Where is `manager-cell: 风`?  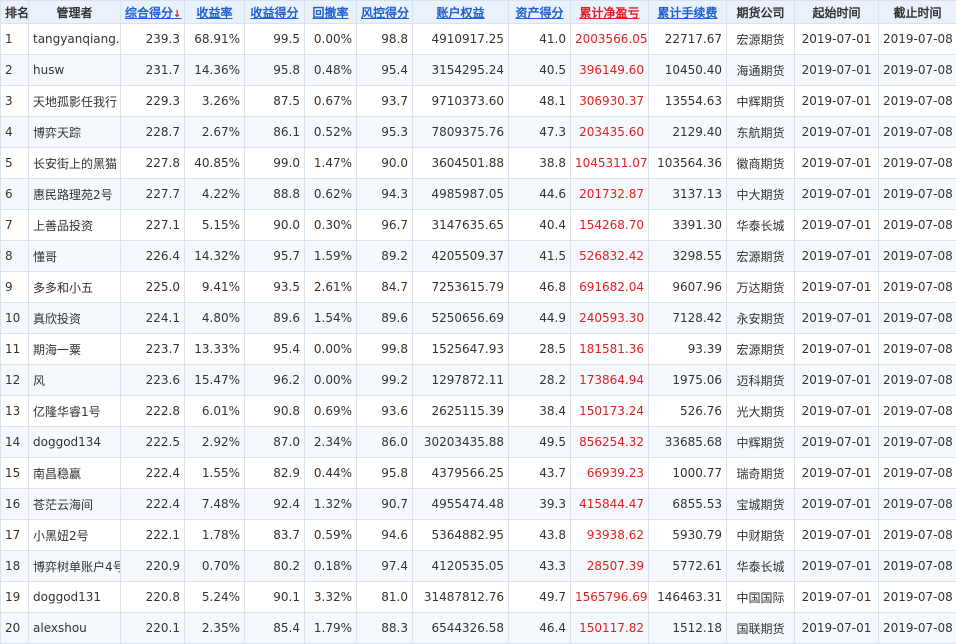
manager-cell: 风 is located at coordinates (75, 380).